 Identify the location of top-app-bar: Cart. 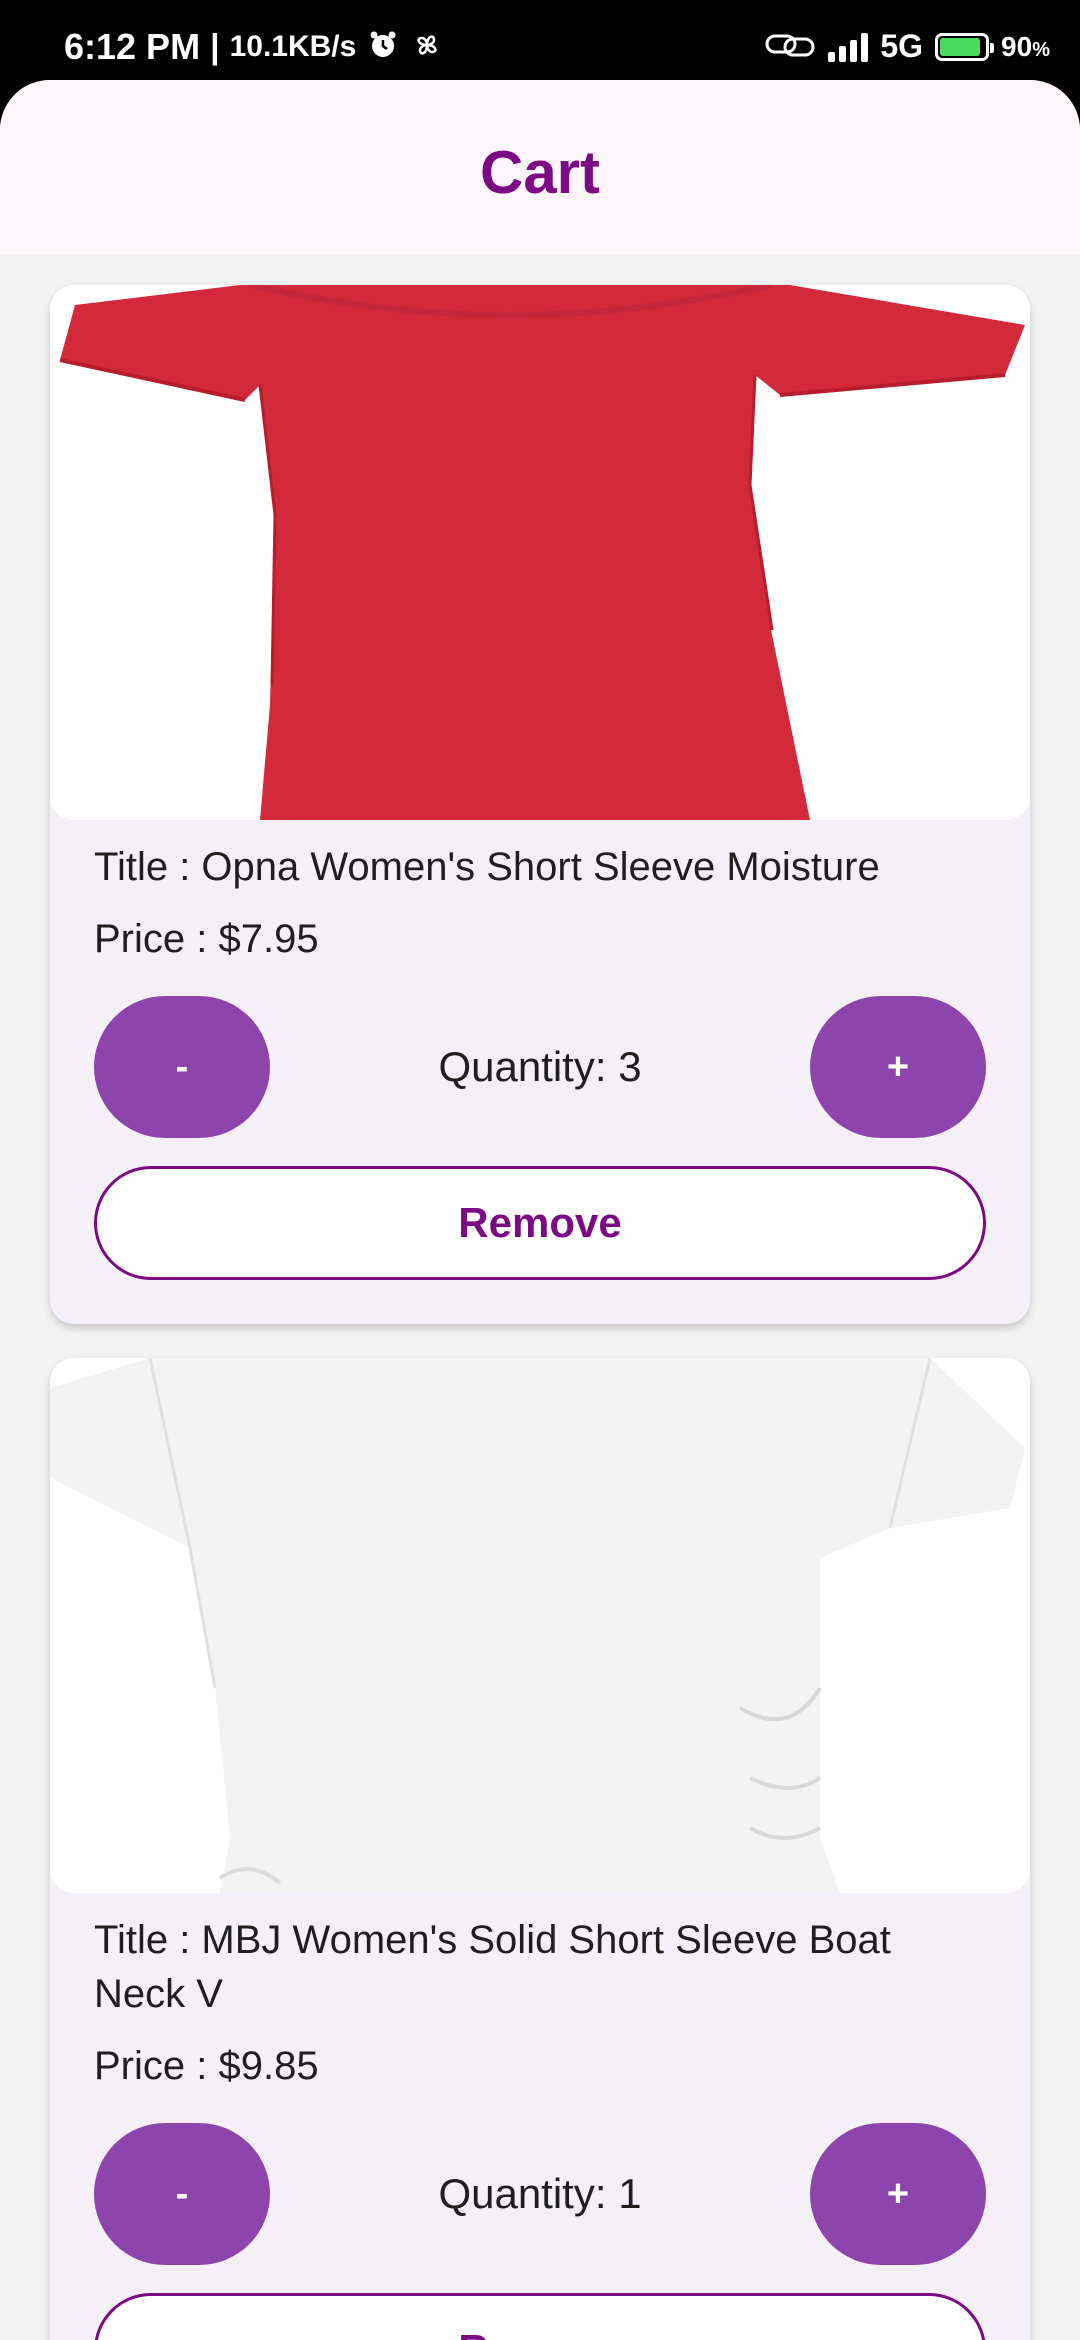
(540, 167).